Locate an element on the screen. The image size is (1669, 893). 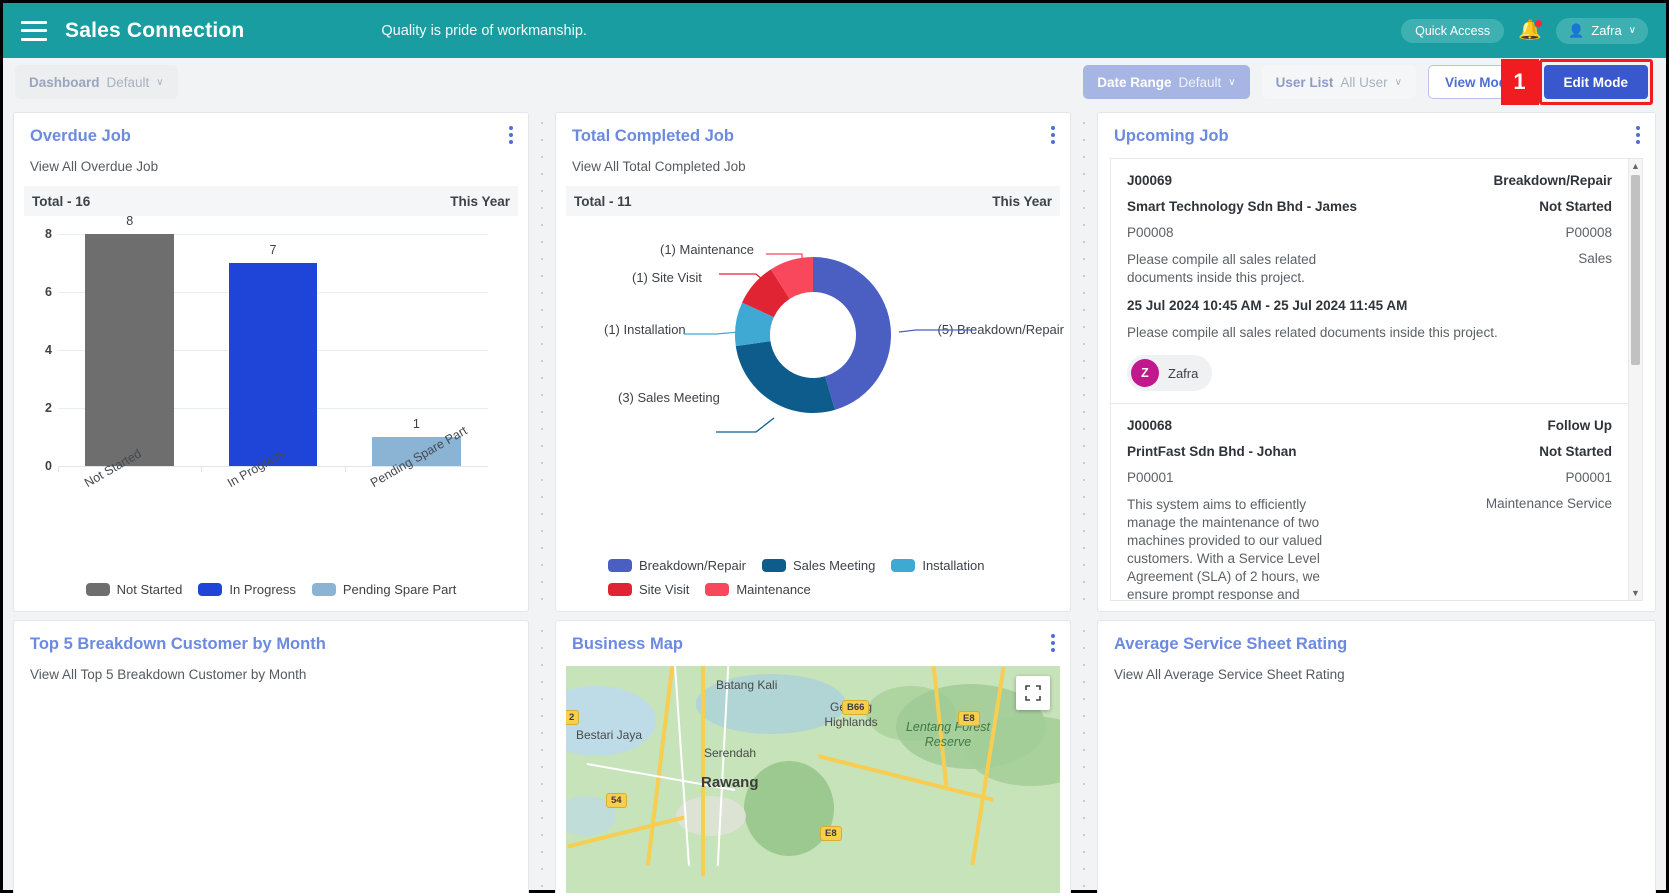
donut-slice-label: (5) Breakdown/Repair is located at coordinates (1000, 329).